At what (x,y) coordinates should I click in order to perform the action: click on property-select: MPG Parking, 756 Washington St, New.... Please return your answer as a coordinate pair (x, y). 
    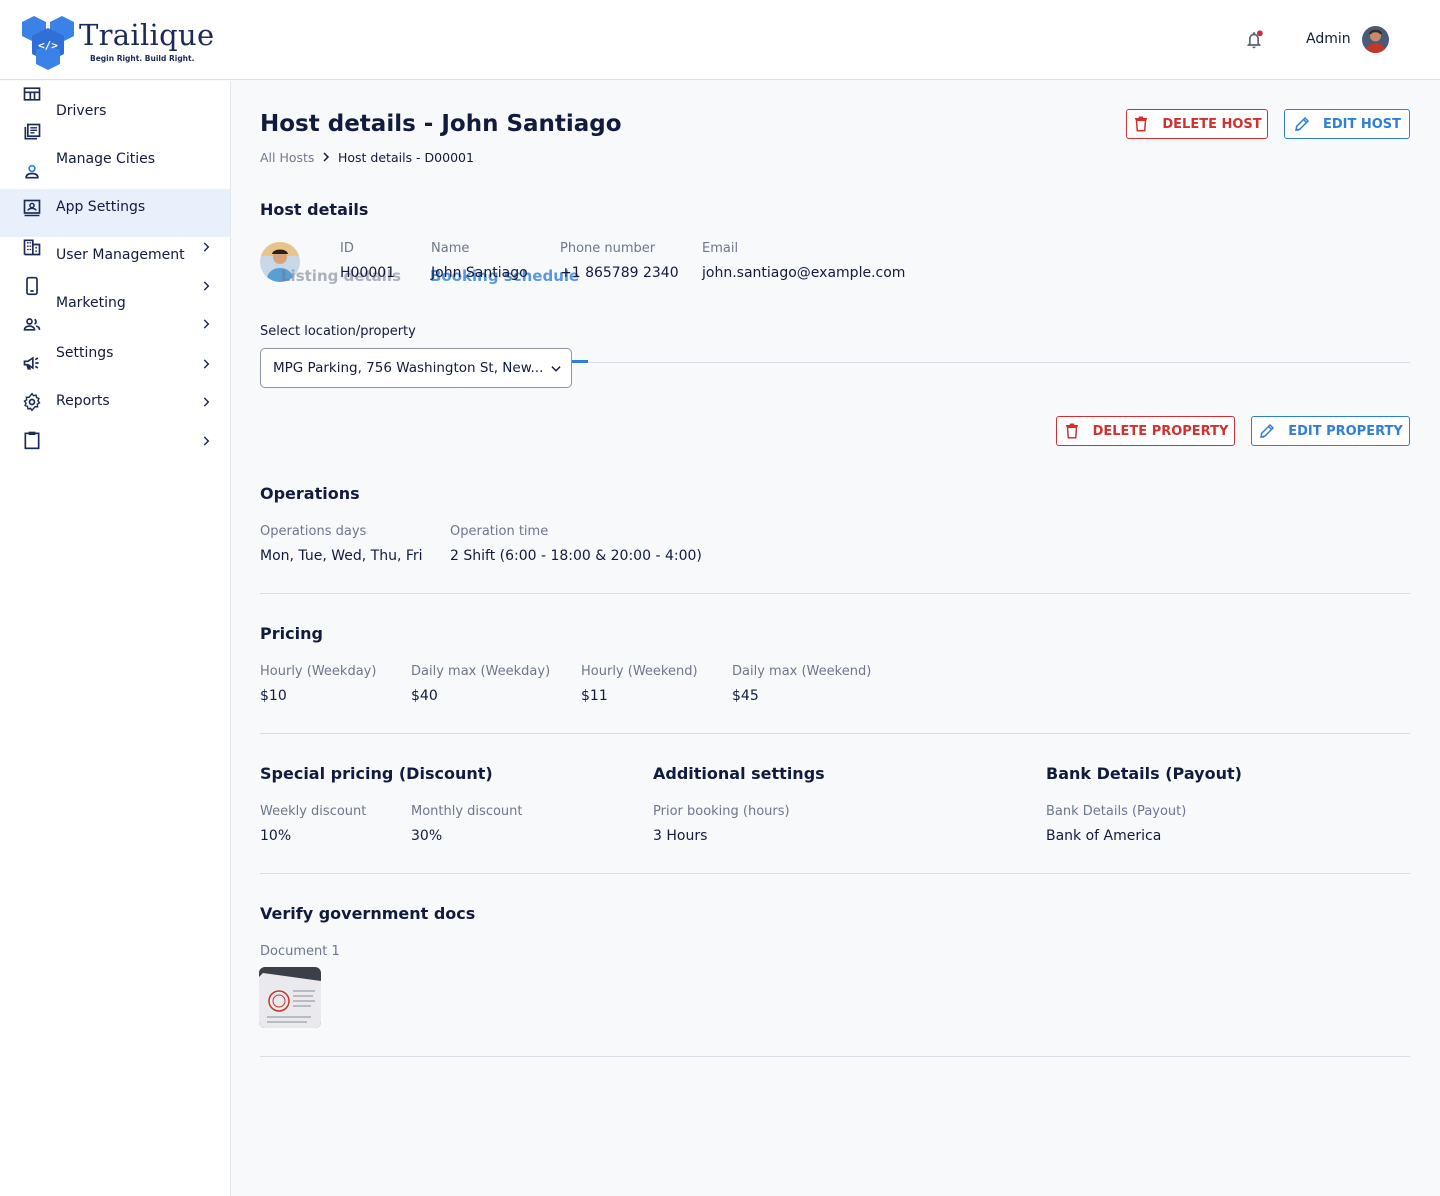
    Looking at the image, I should click on (416, 368).